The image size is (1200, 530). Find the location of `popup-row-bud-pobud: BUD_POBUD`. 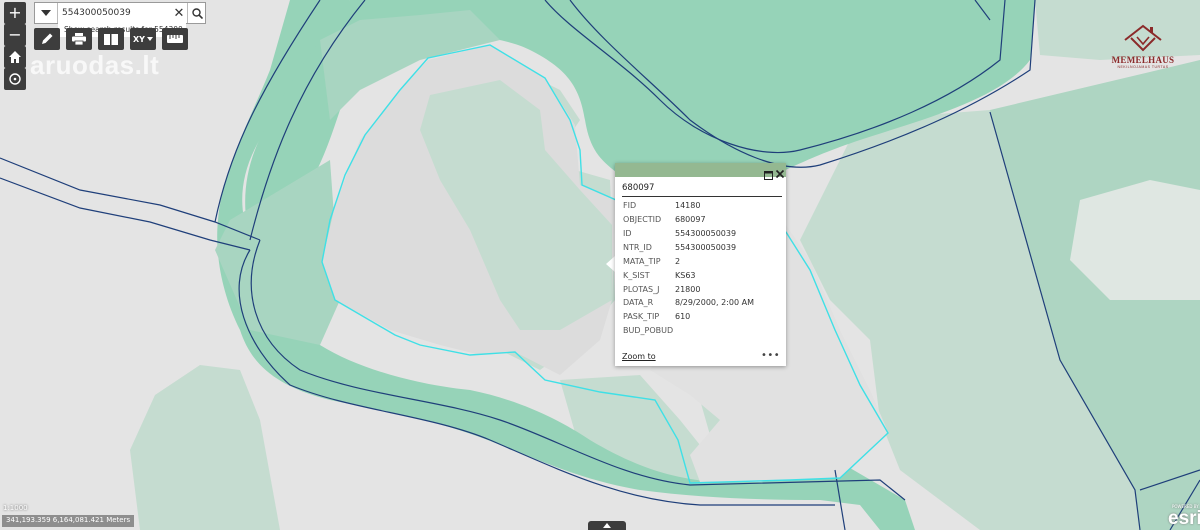

popup-row-bud-pobud: BUD_POBUD is located at coordinates (703, 332).